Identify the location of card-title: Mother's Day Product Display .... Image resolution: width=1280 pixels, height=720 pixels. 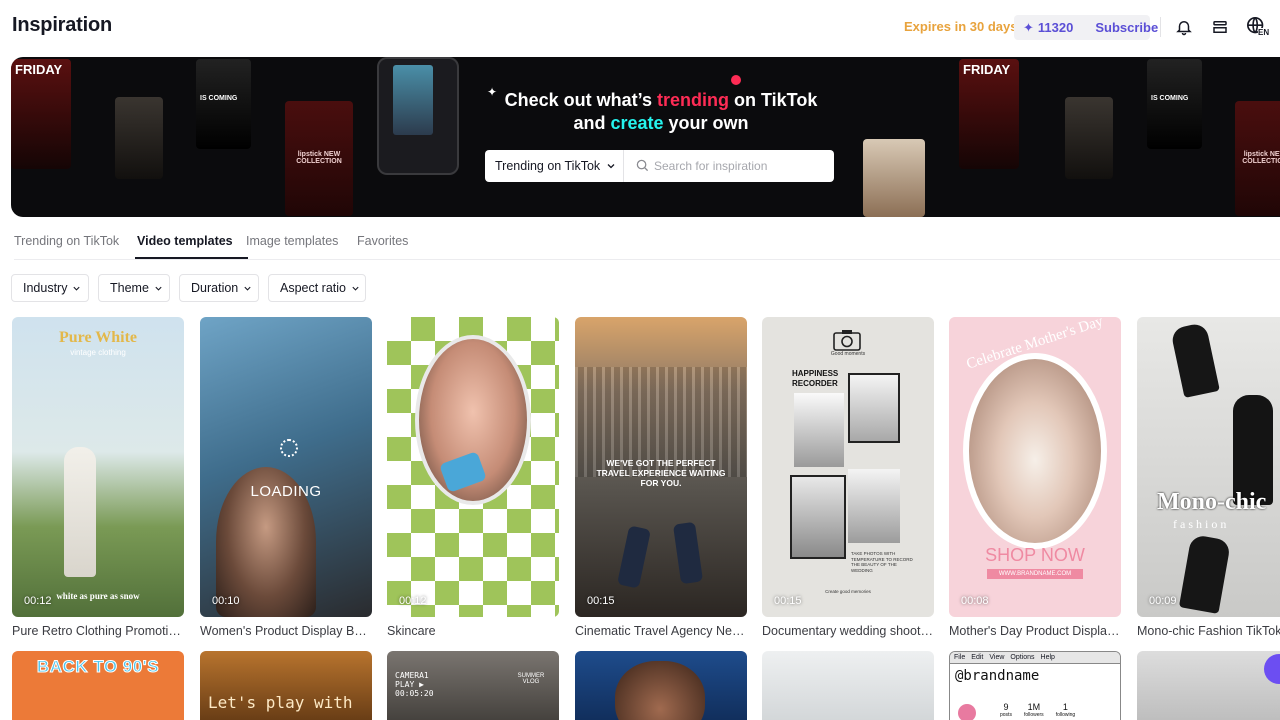
(1035, 631).